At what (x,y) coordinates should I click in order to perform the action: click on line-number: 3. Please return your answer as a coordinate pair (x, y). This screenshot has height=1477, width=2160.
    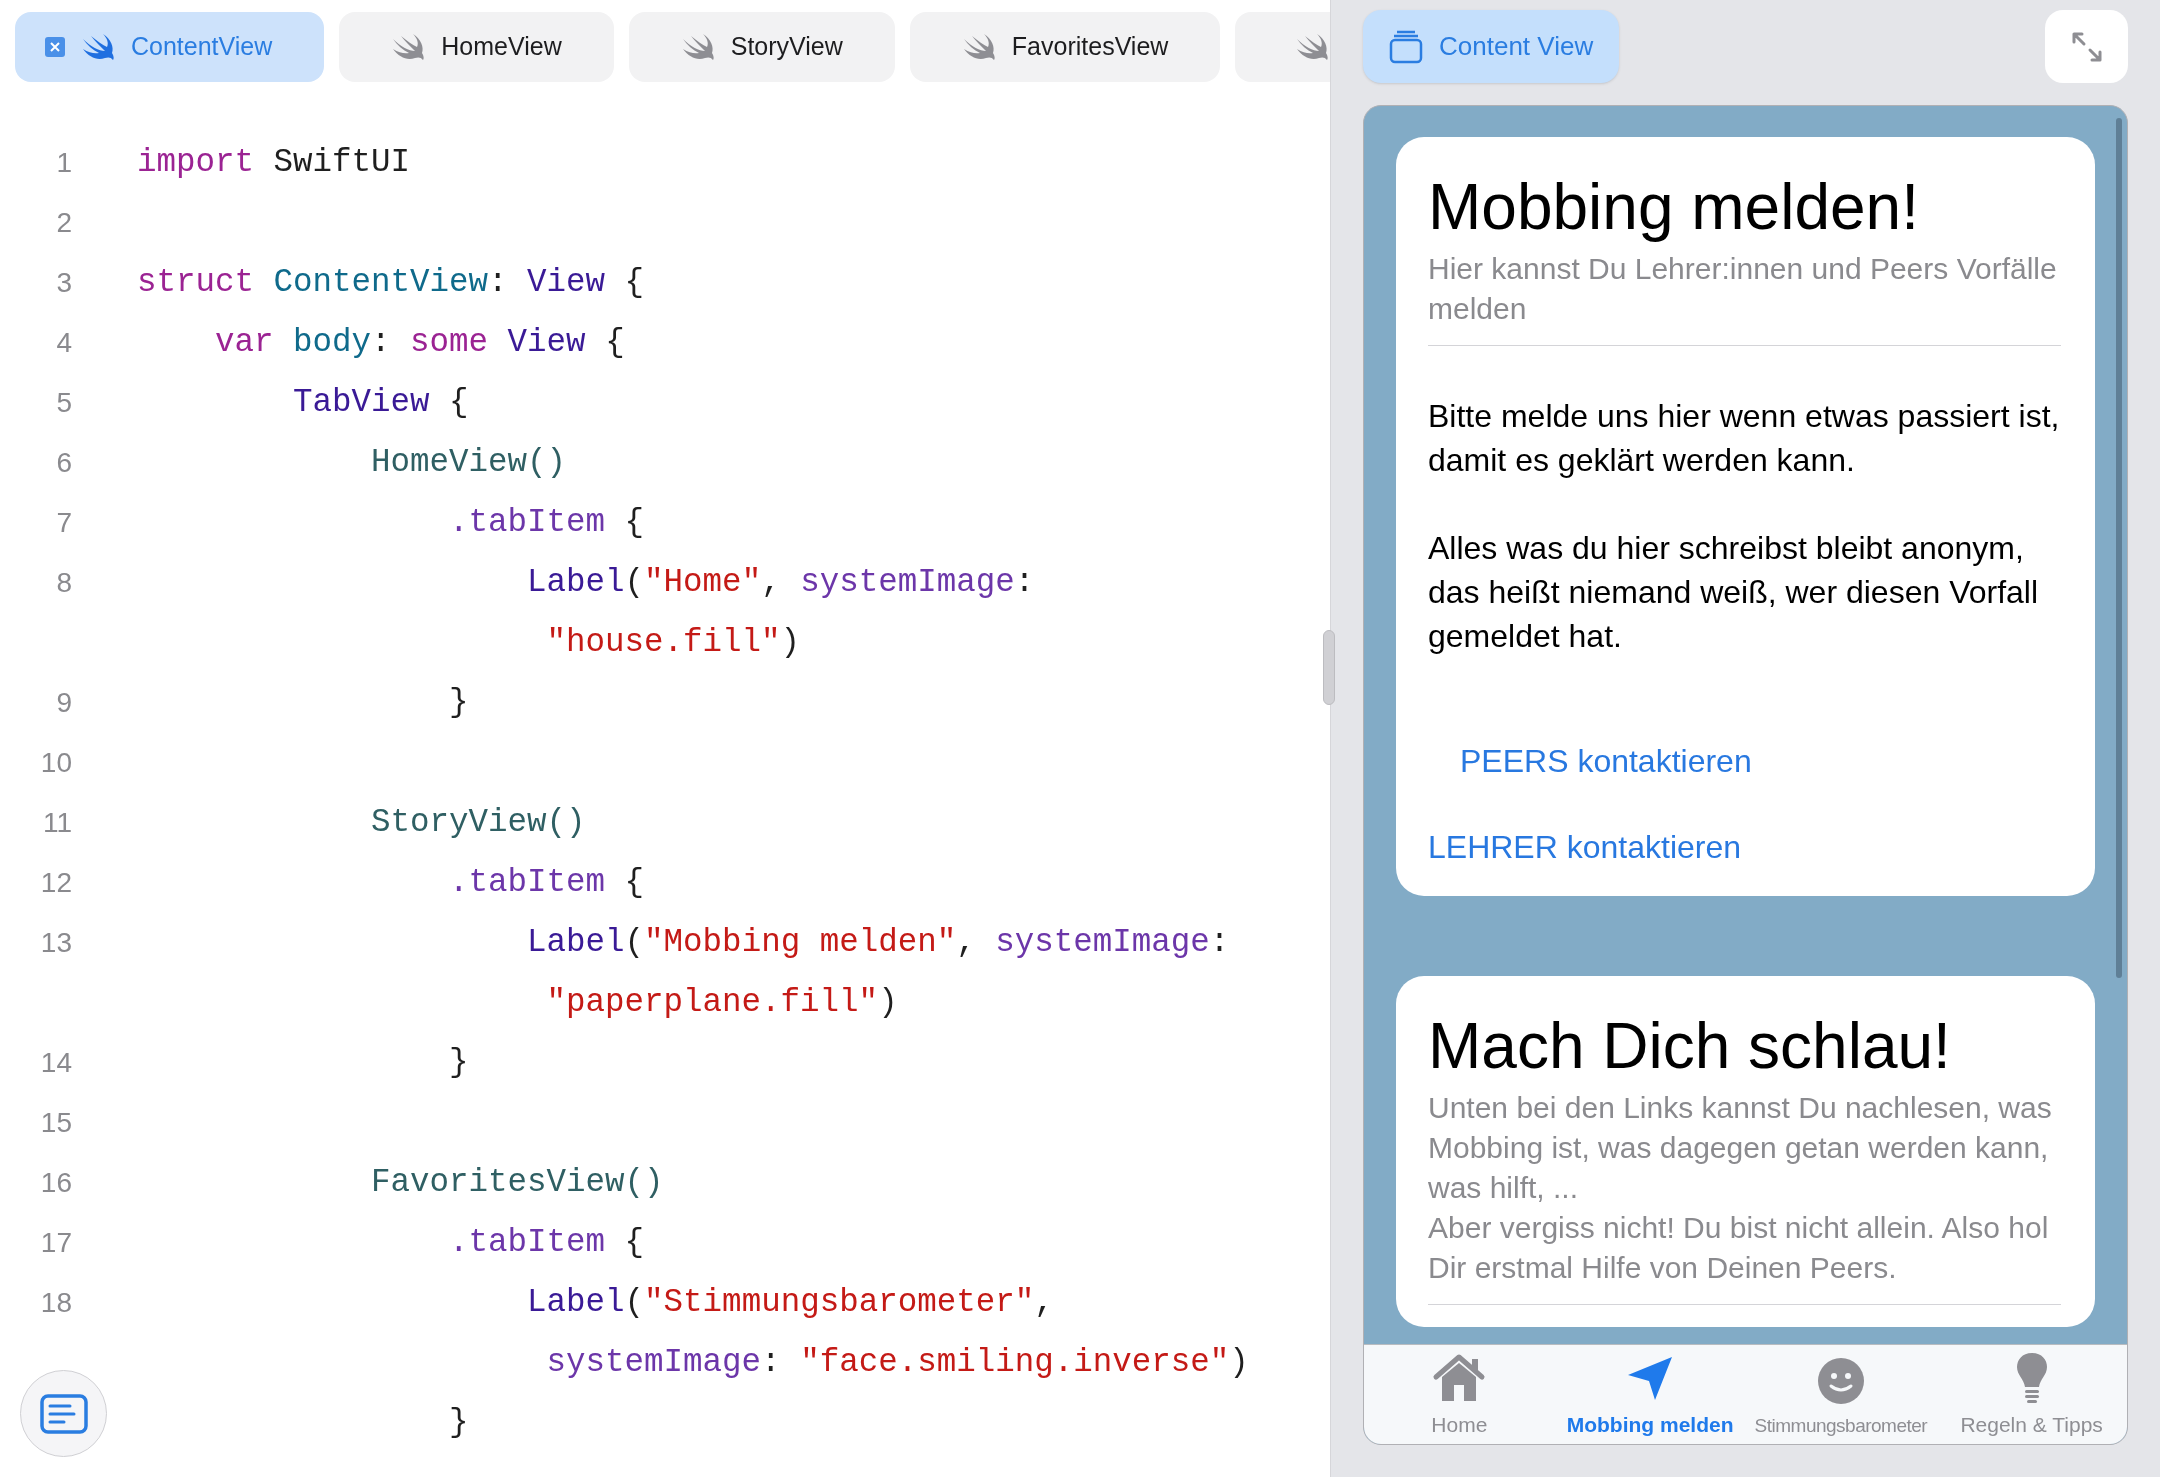
    Looking at the image, I should click on (64, 282).